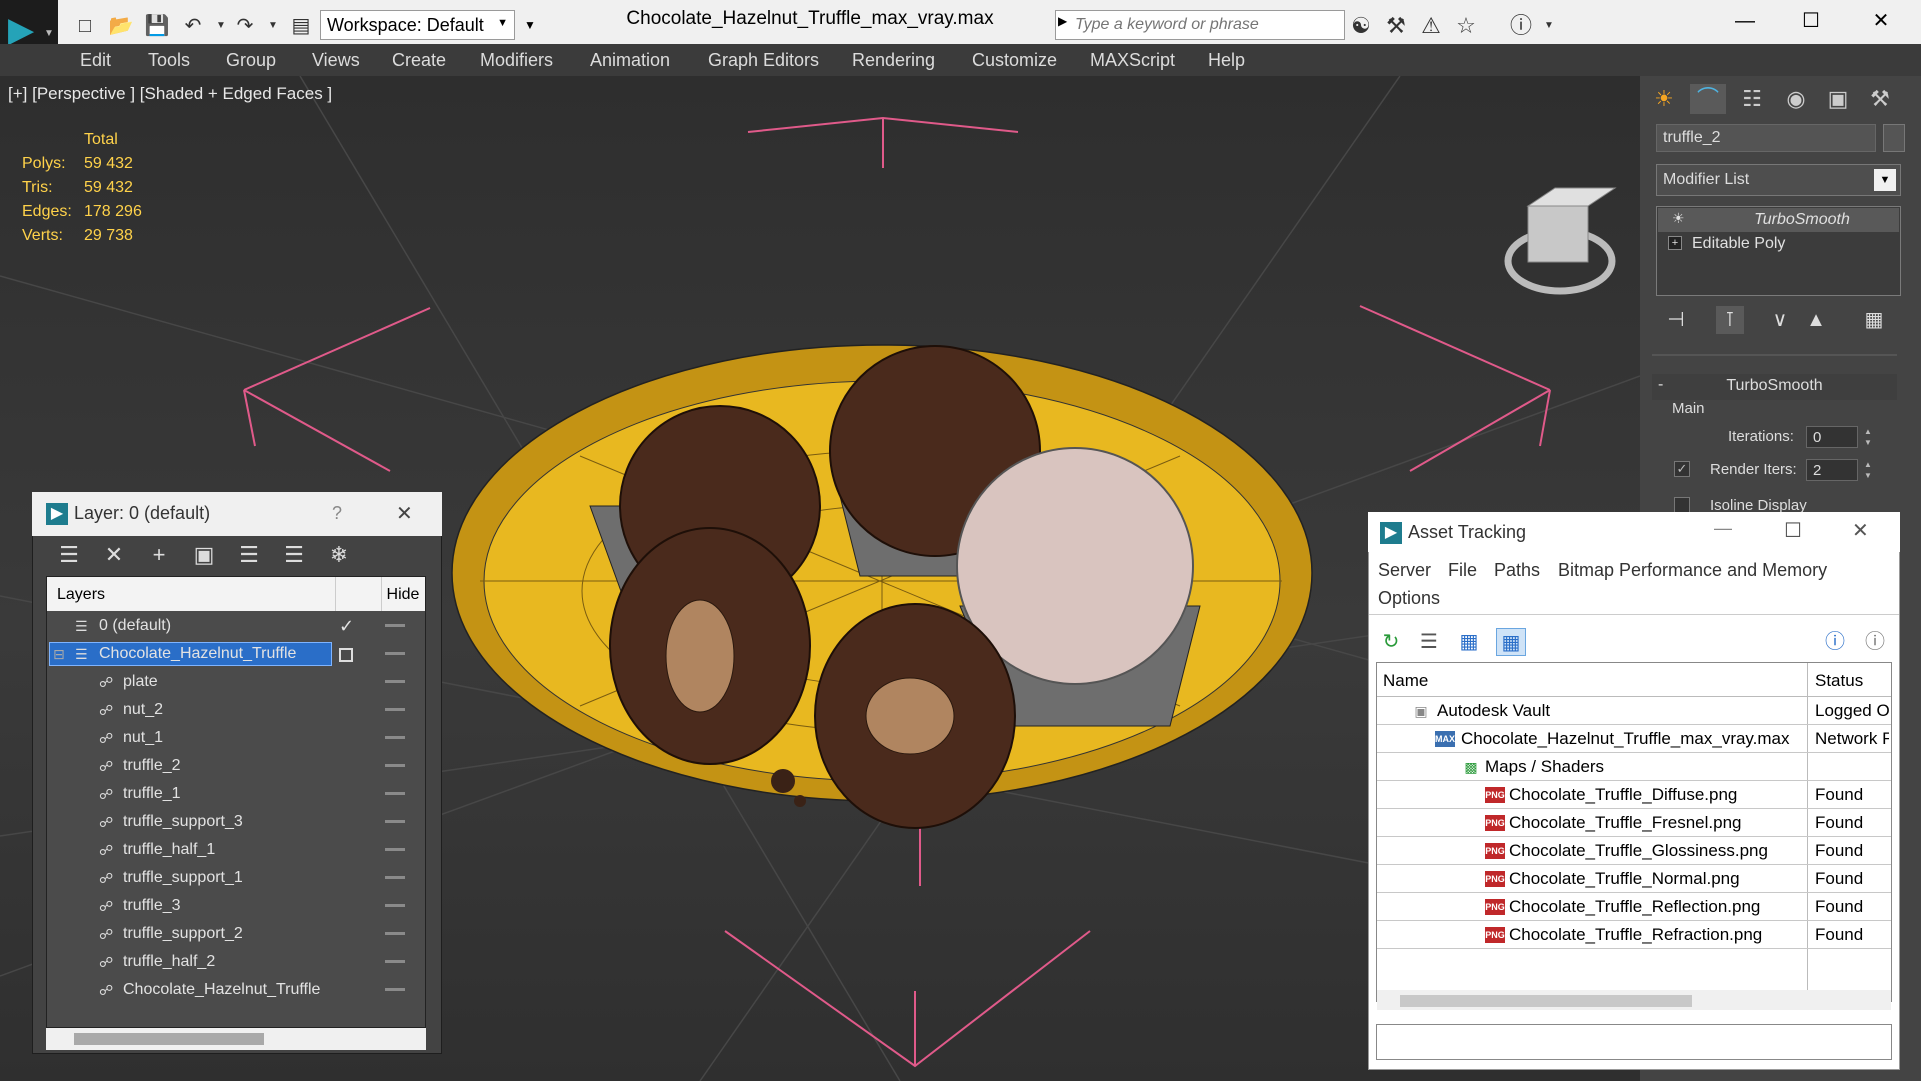 This screenshot has height=1081, width=1921. What do you see at coordinates (1549, 26) in the screenshot?
I see `help-dropdown-icon: ▼` at bounding box center [1549, 26].